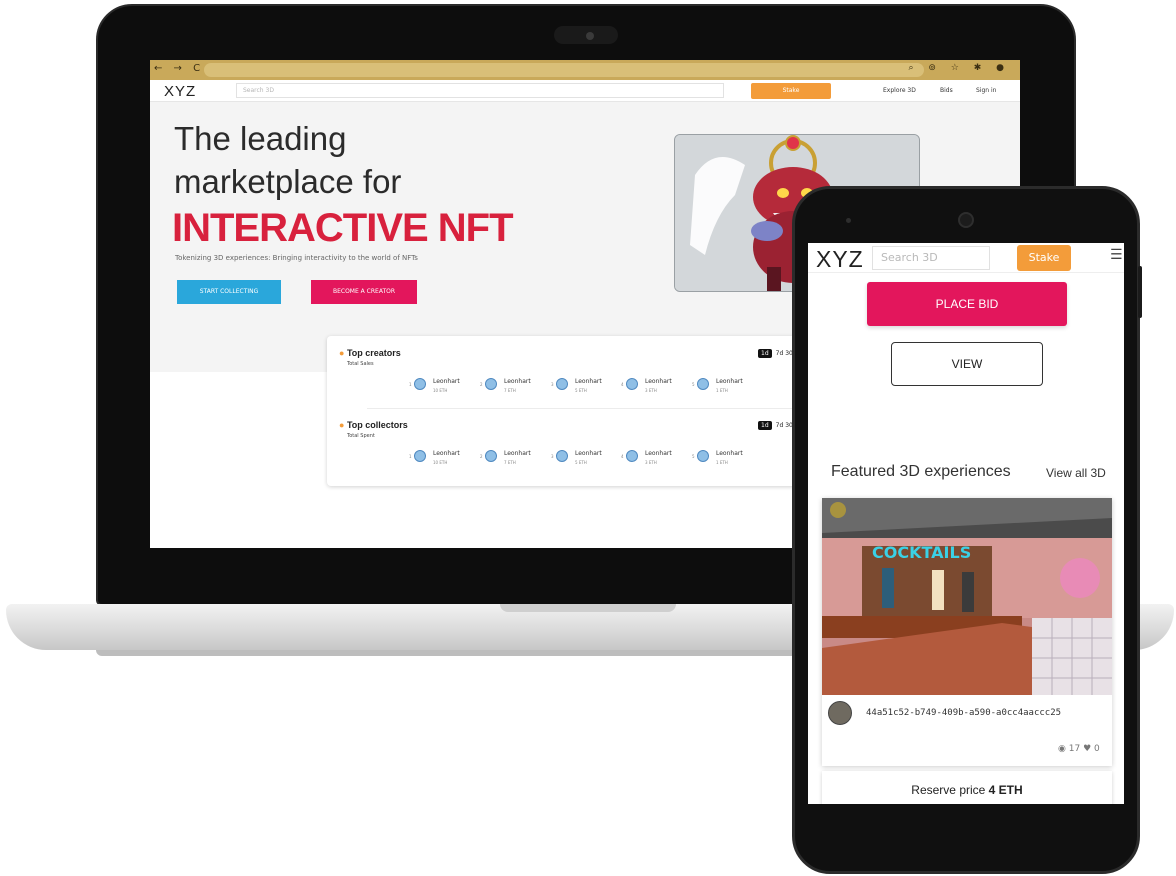 The image size is (1176, 876). Describe the element at coordinates (840, 259) in the screenshot. I see `mobile-logo: XYZ` at that location.